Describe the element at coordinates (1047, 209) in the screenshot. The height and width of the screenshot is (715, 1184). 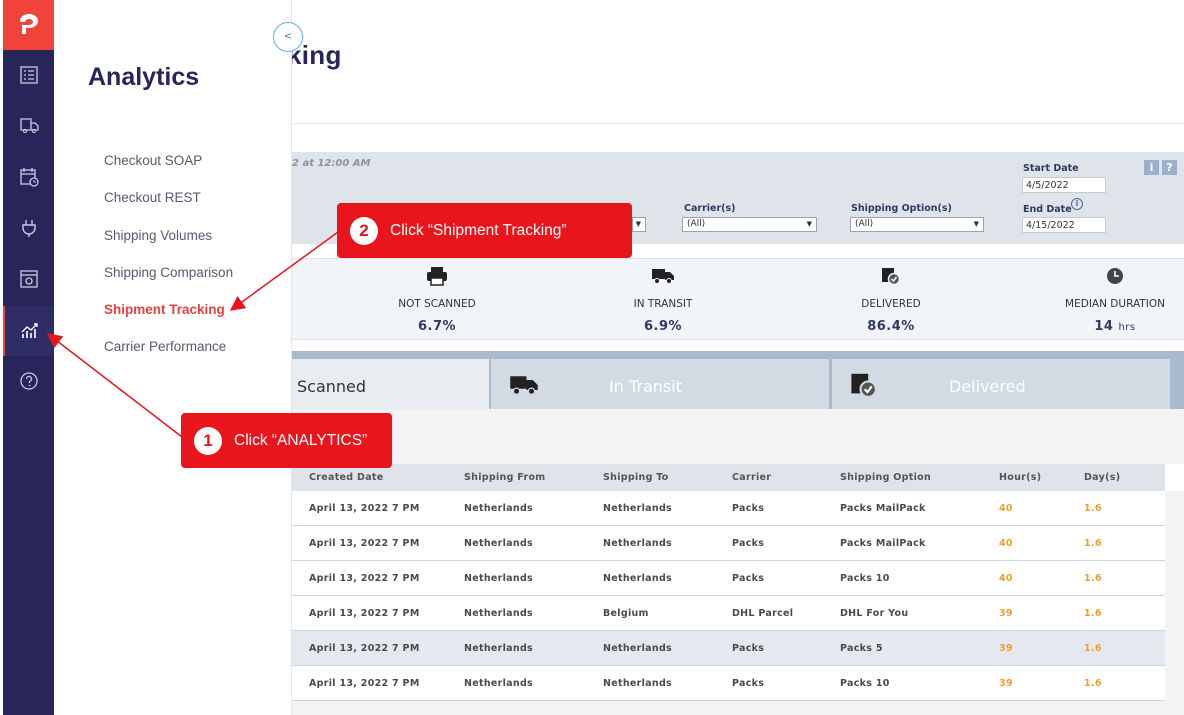
I see `end-date-label: End Date` at that location.